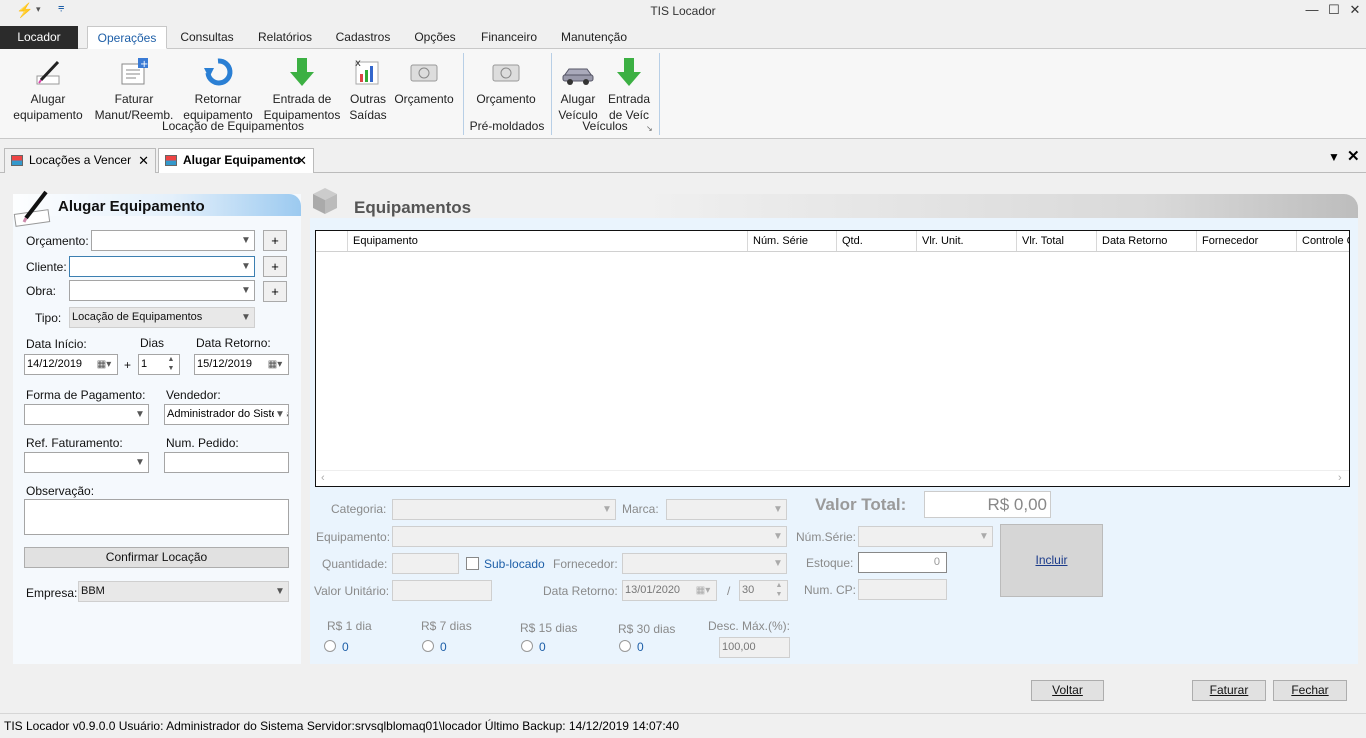 Image resolution: width=1366 pixels, height=738 pixels. I want to click on close-button: ✕, so click(1355, 11).